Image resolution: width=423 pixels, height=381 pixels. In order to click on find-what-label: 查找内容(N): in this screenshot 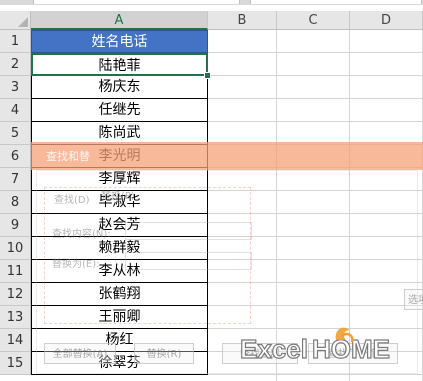, I will do `click(81, 234)`.